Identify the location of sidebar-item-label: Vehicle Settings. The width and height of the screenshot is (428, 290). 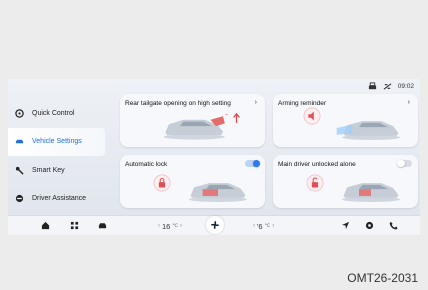
(57, 142).